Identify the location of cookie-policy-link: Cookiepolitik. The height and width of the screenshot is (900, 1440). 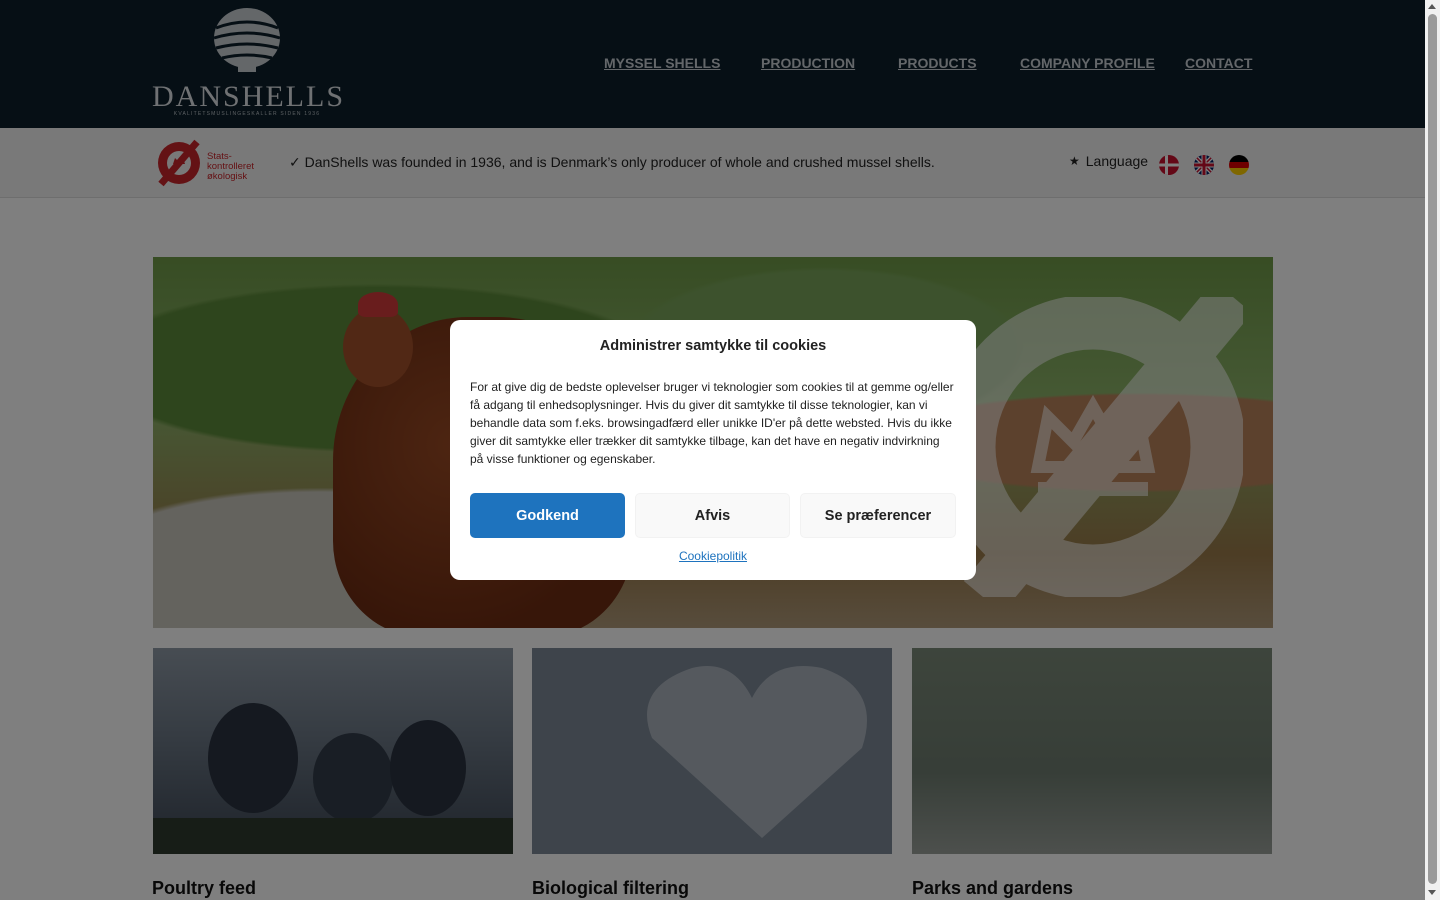
(713, 556).